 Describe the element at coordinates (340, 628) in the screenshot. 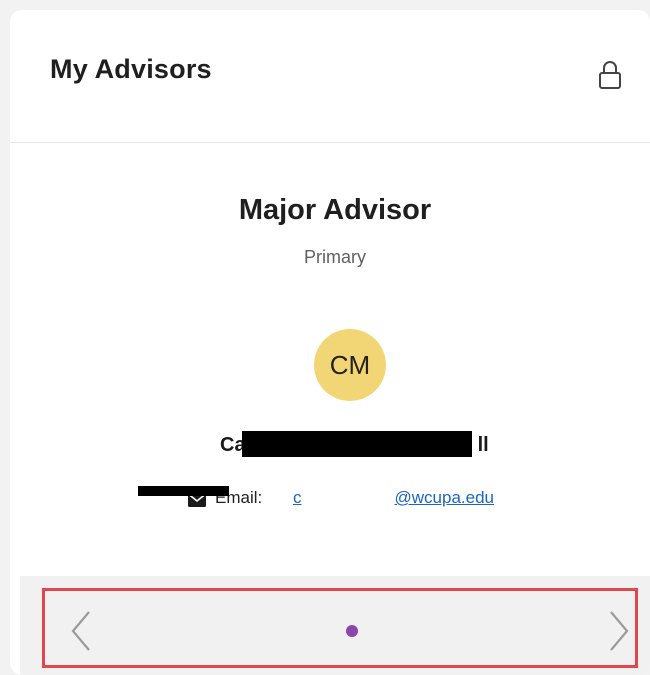

I see `highlight-box` at that location.